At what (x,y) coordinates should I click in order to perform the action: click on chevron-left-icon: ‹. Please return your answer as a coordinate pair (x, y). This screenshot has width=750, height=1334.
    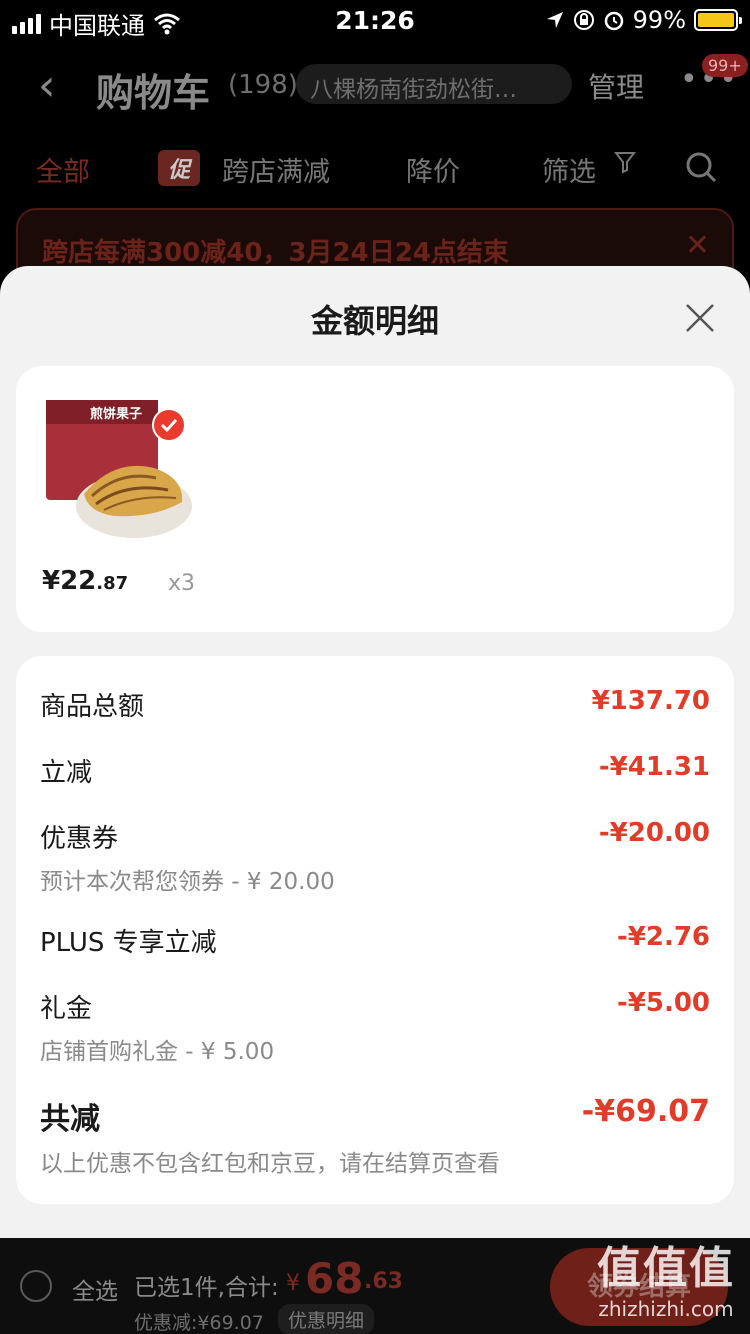
    Looking at the image, I should click on (47, 85).